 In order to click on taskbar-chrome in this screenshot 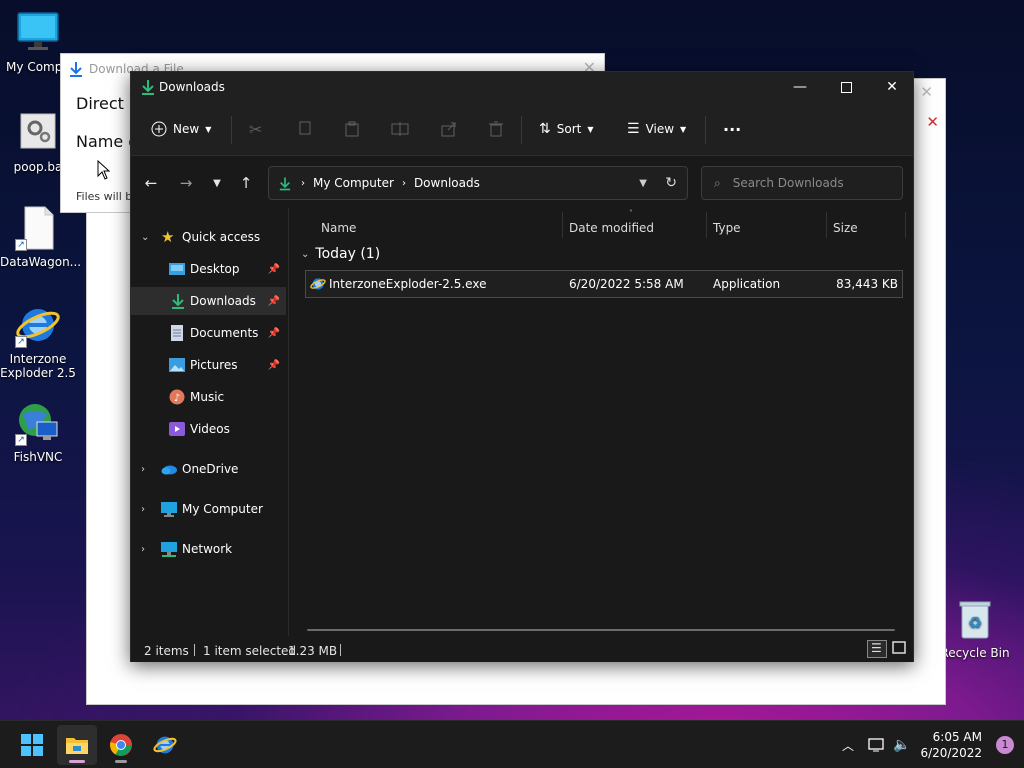, I will do `click(121, 745)`.